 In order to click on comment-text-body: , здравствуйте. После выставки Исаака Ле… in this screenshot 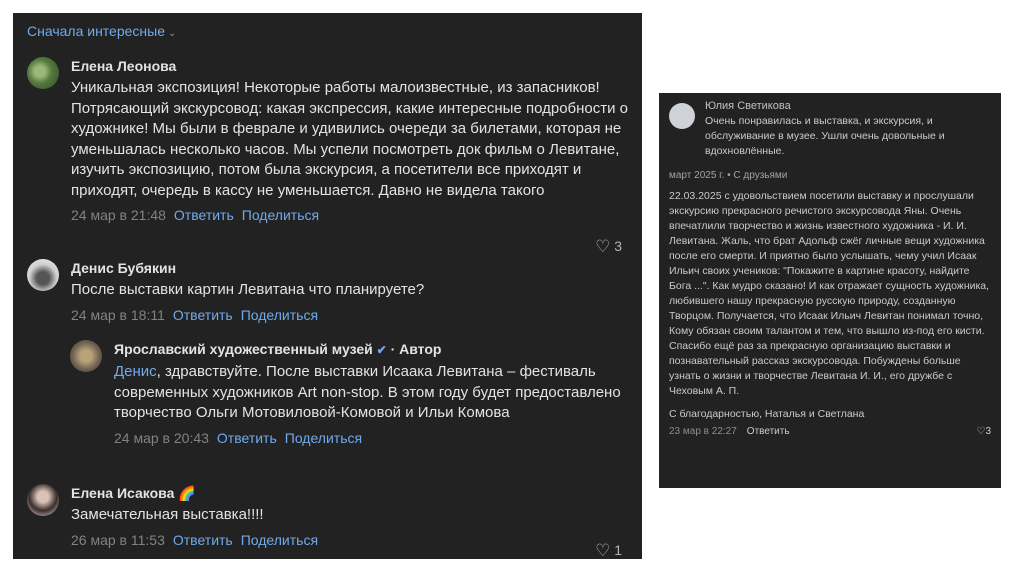, I will do `click(367, 392)`.